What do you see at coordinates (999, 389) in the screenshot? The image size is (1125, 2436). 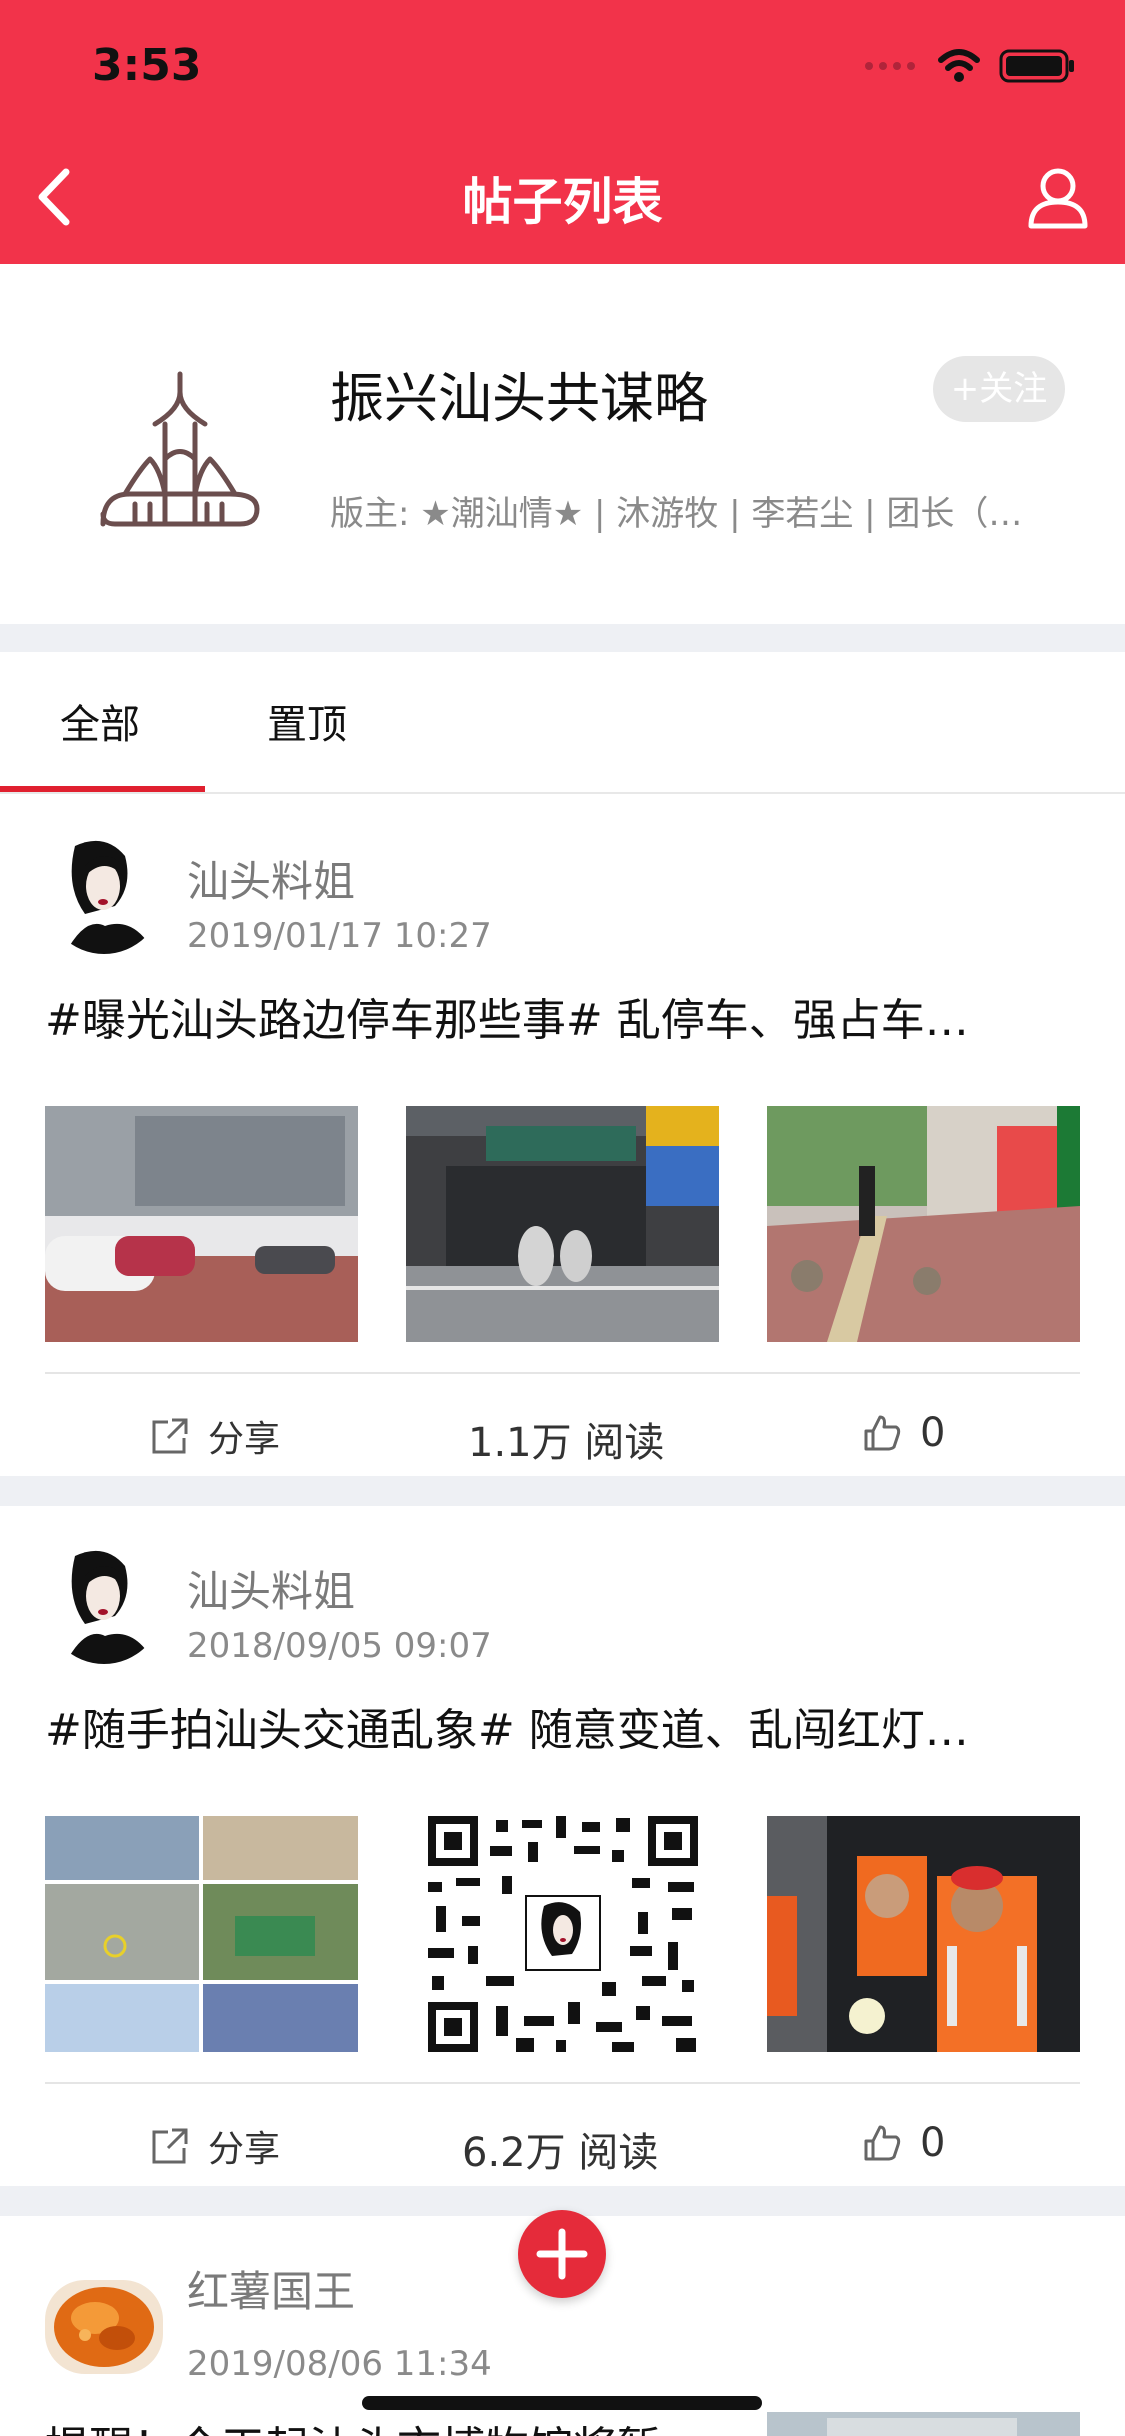 I see `follow-button: +关注` at bounding box center [999, 389].